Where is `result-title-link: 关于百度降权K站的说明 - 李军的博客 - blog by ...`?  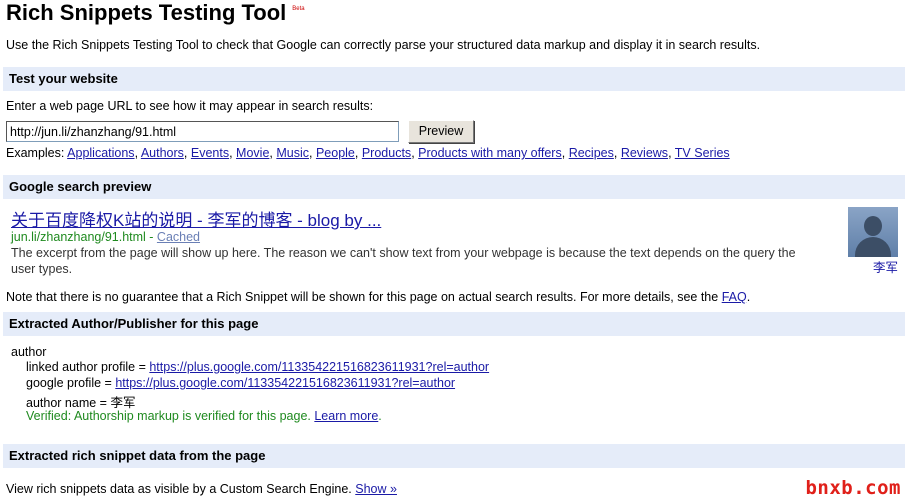 result-title-link: 关于百度降权K站的说明 - 李军的博客 - blog by ... is located at coordinates (196, 220).